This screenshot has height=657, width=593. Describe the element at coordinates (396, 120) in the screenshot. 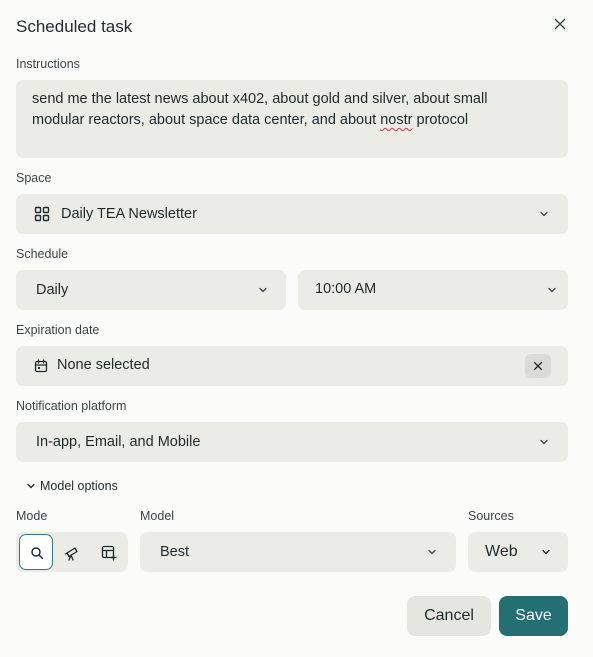

I see `misspelled-word: nostr` at that location.